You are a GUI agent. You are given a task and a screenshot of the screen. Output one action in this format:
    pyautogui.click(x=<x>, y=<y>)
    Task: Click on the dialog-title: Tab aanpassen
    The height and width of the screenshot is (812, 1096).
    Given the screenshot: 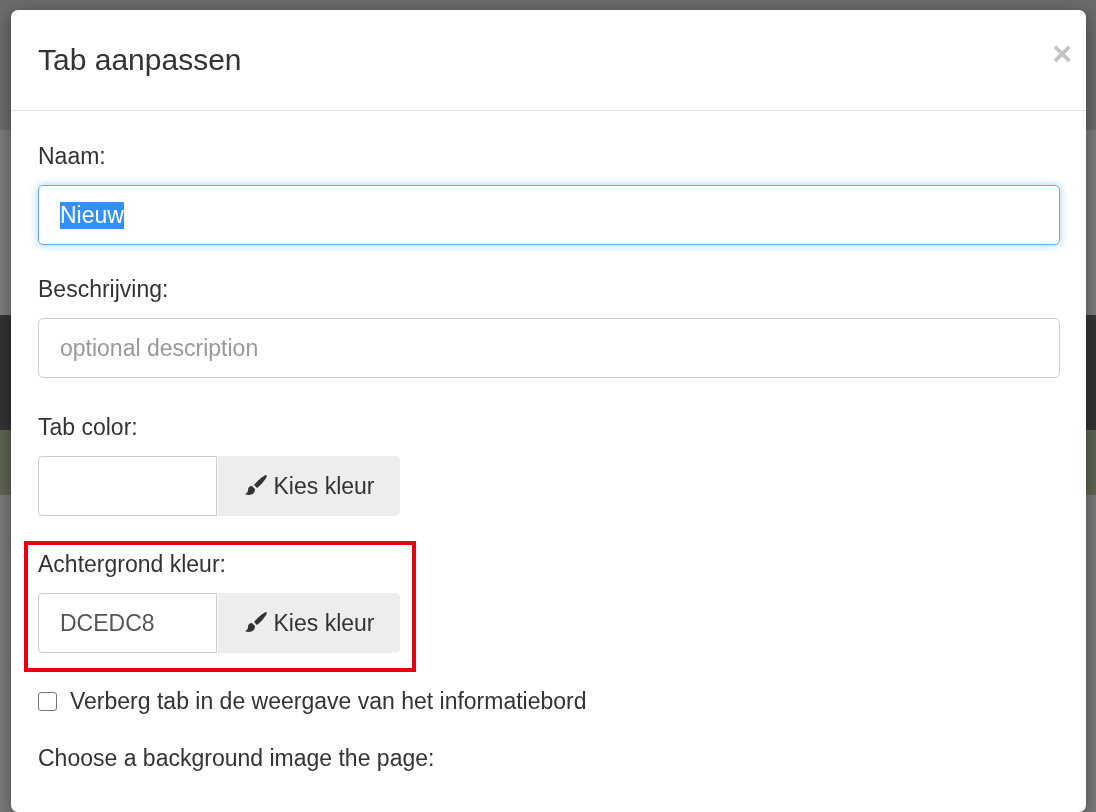 What is the action you would take?
    pyautogui.click(x=140, y=60)
    